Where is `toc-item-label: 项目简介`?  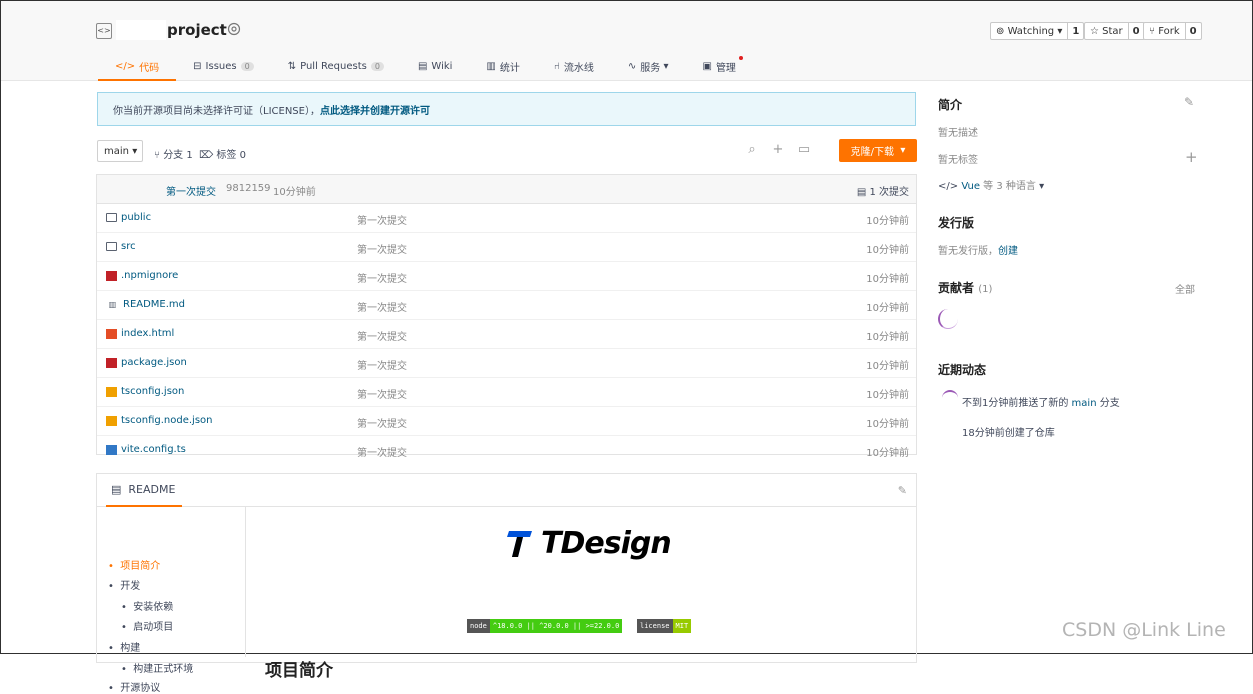
toc-item-label: 项目简介 is located at coordinates (140, 566).